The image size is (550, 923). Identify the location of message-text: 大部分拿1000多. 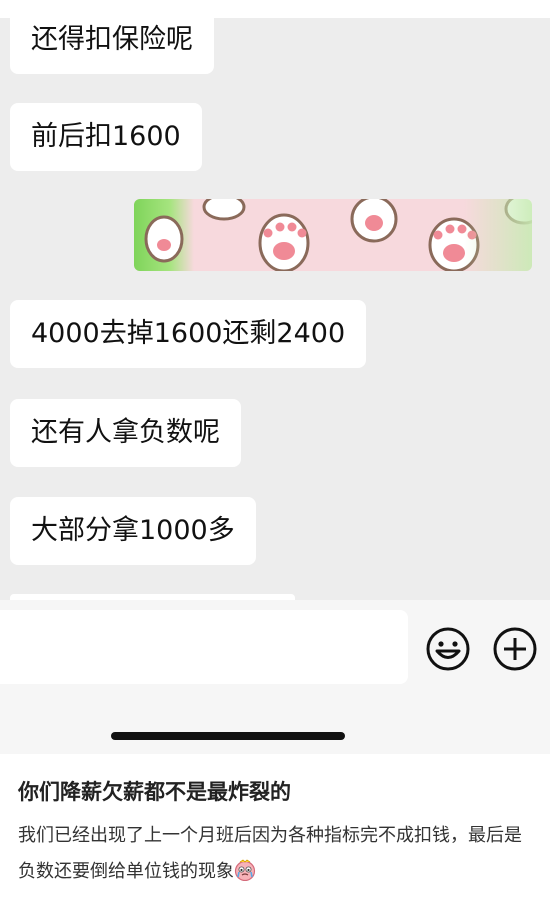
(133, 530).